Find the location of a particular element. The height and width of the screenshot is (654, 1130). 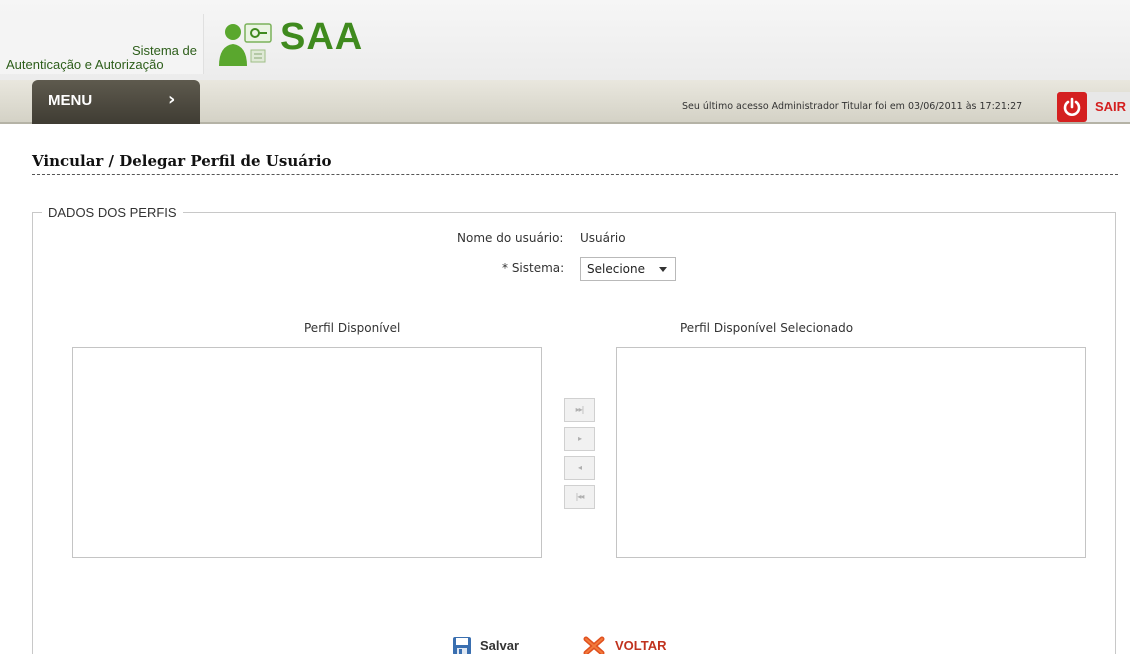

floppy-disk-icon is located at coordinates (462, 645).